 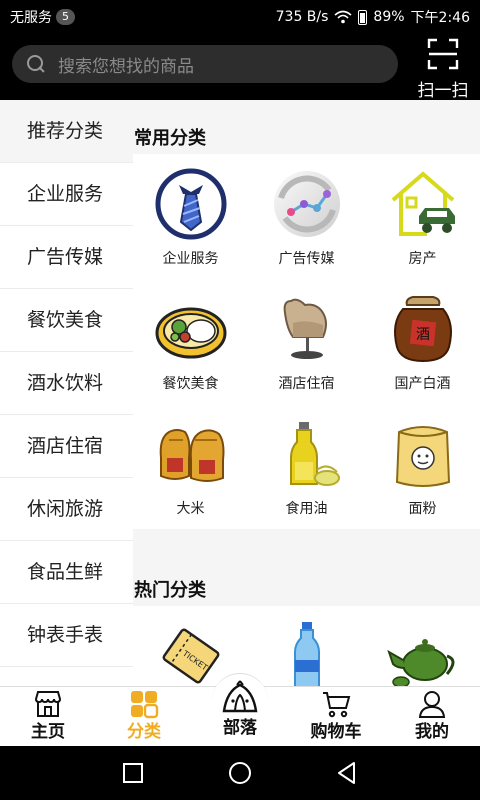 What do you see at coordinates (422, 384) in the screenshot?
I see `category-label: 国产白酒` at bounding box center [422, 384].